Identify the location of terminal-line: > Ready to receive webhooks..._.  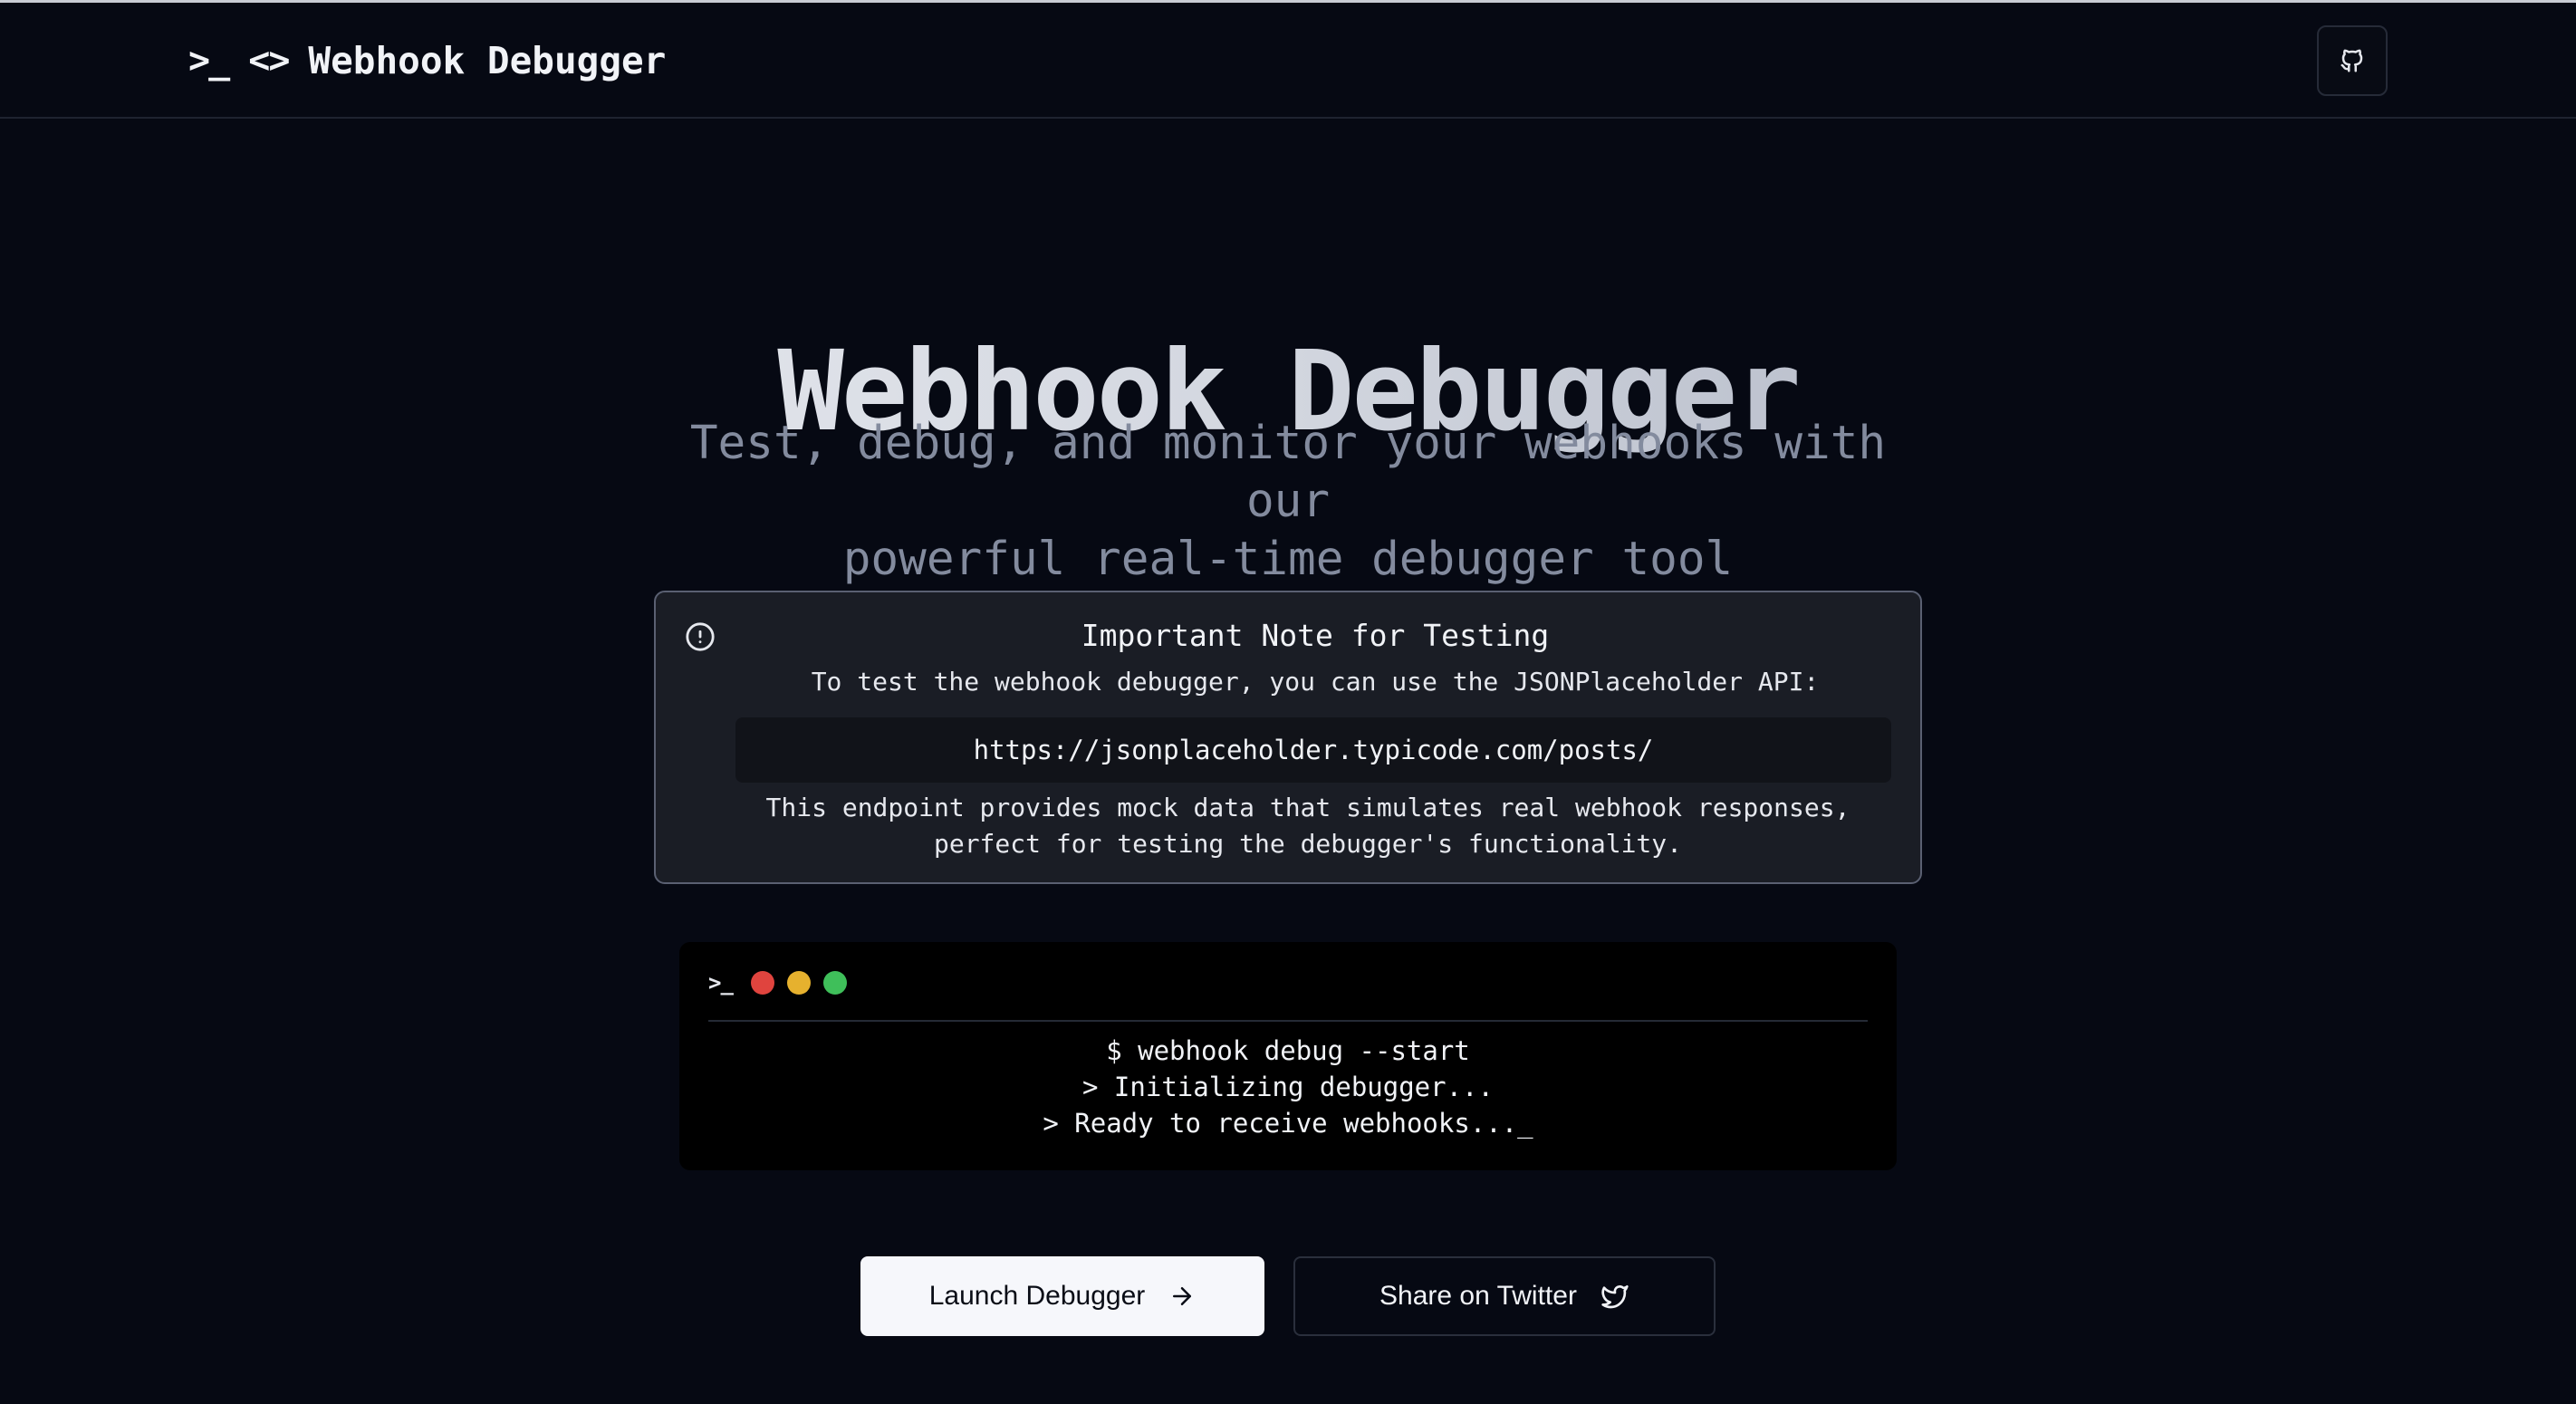
(1288, 1123).